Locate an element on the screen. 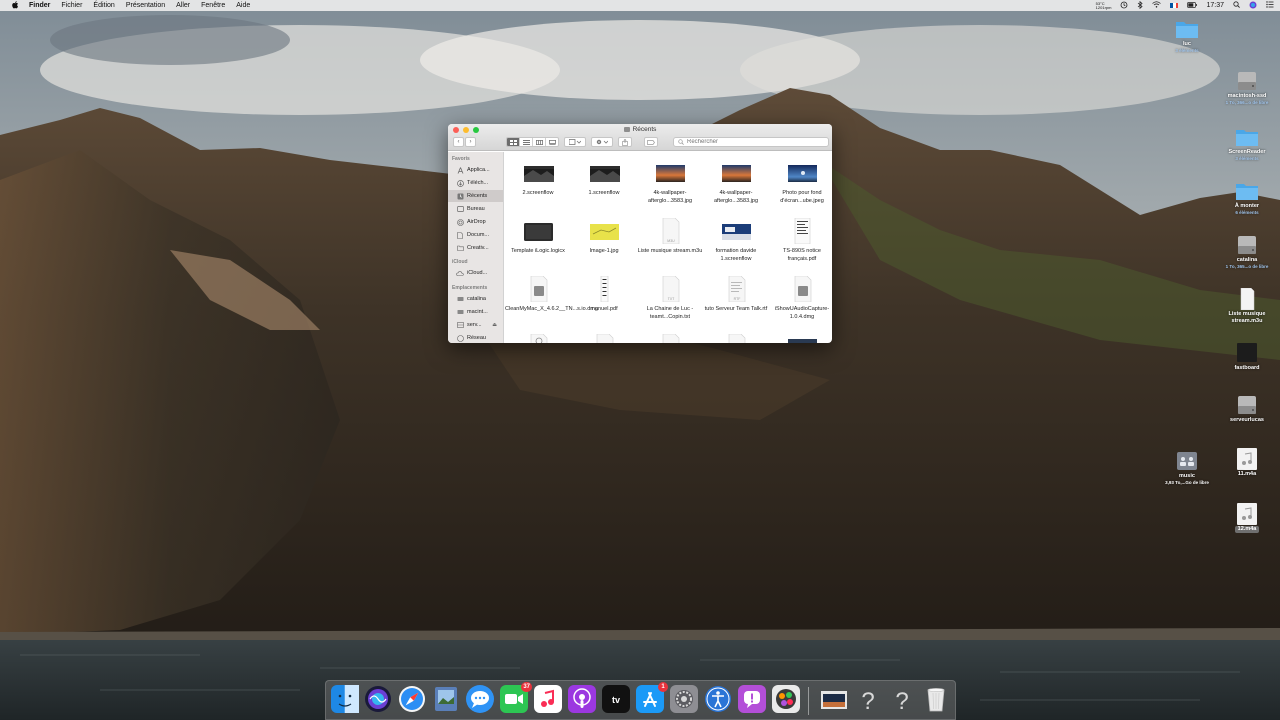 Image resolution: width=1280 pixels, height=720 pixels. sidebar-item-catalina: catalina is located at coordinates (475, 299).